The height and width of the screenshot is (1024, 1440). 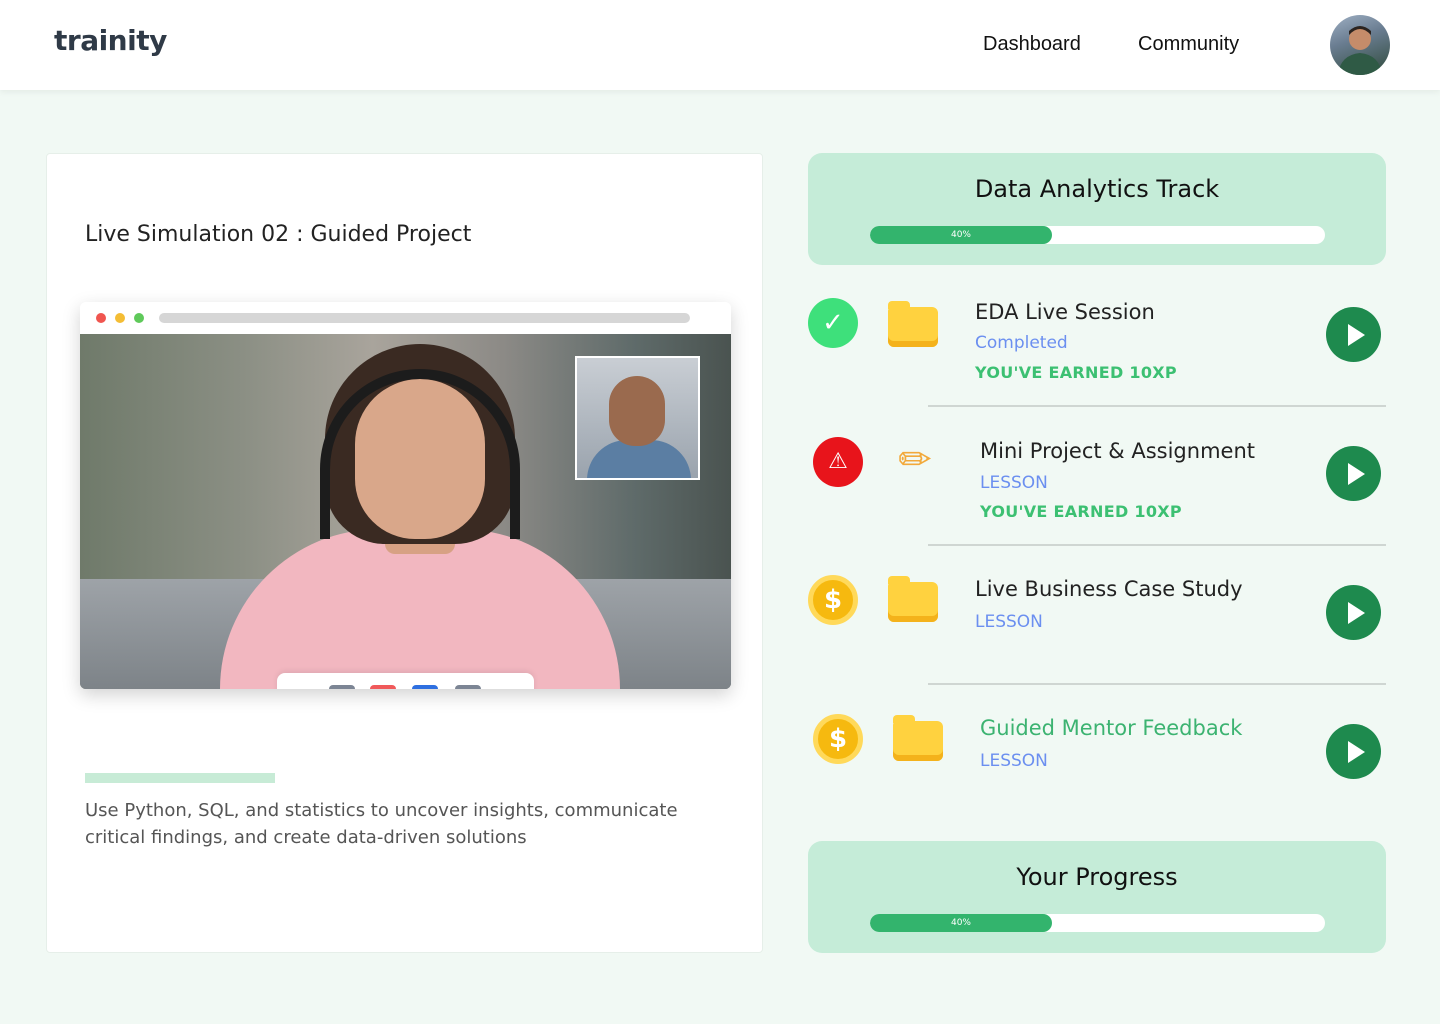 I want to click on participant-head, so click(x=637, y=411).